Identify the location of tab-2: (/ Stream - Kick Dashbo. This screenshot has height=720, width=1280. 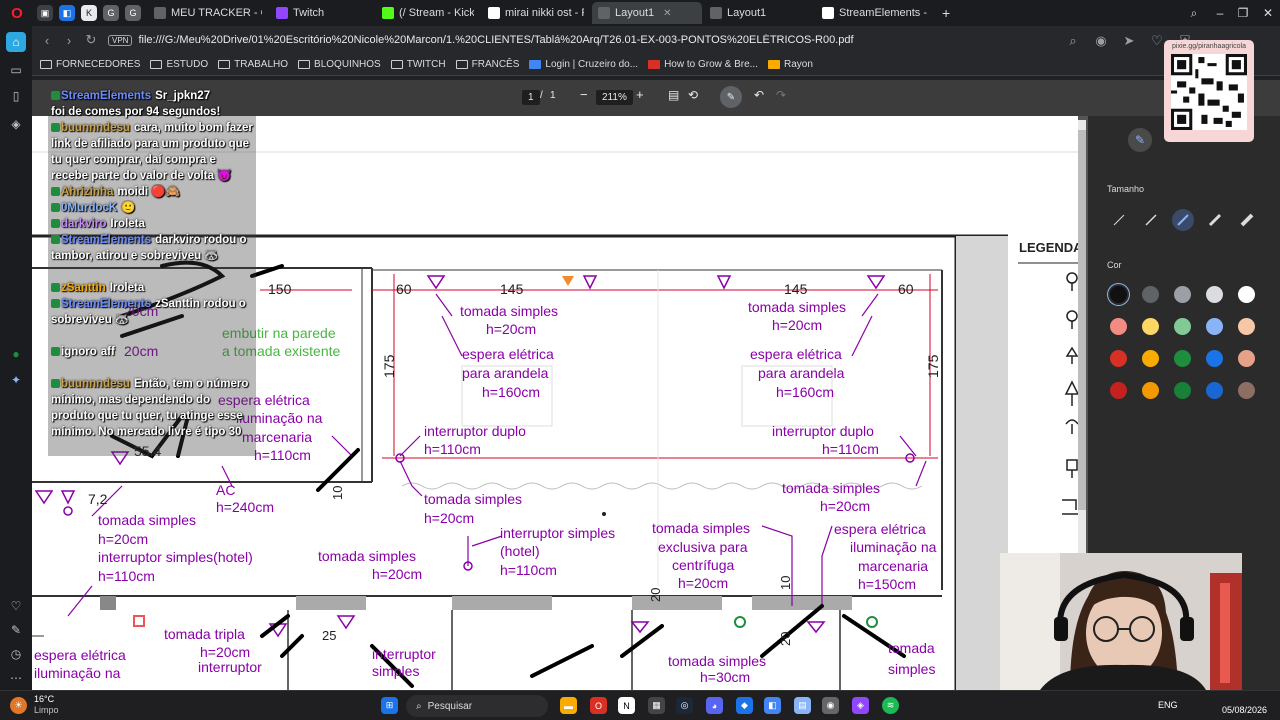
(428, 13).